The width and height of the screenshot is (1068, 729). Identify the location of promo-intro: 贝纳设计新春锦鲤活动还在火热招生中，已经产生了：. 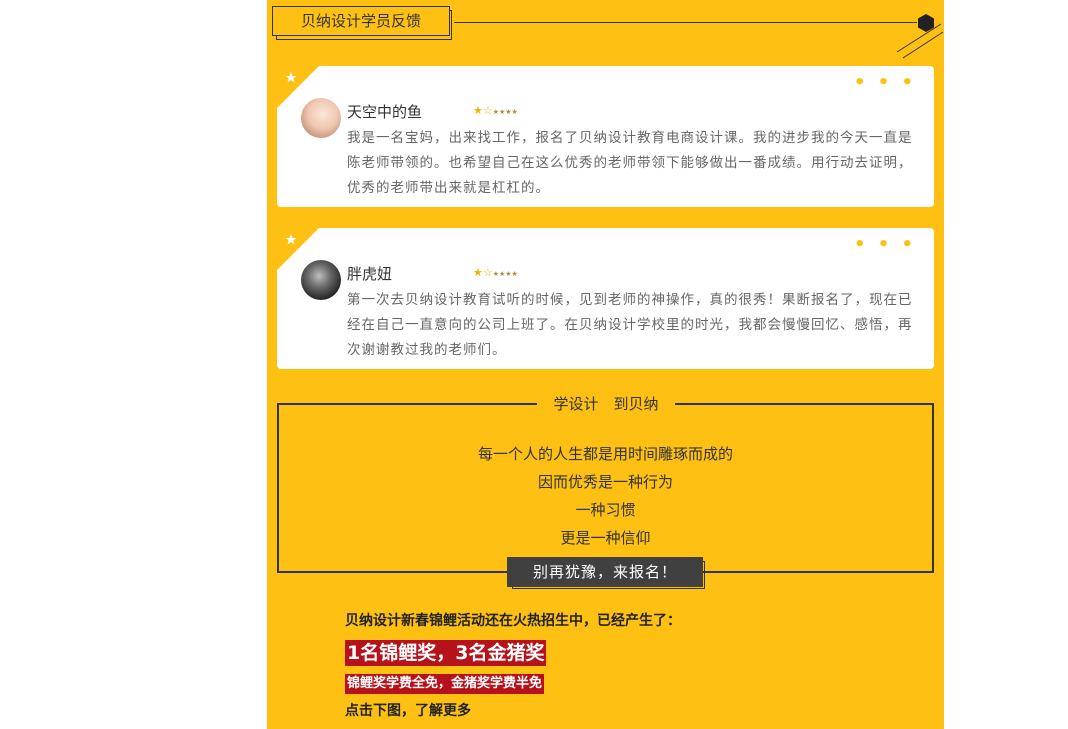
(513, 621).